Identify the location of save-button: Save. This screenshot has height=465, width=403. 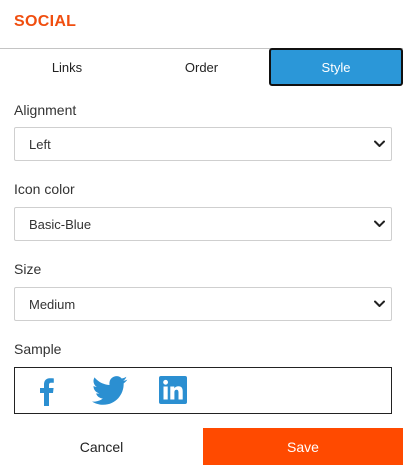
(303, 446).